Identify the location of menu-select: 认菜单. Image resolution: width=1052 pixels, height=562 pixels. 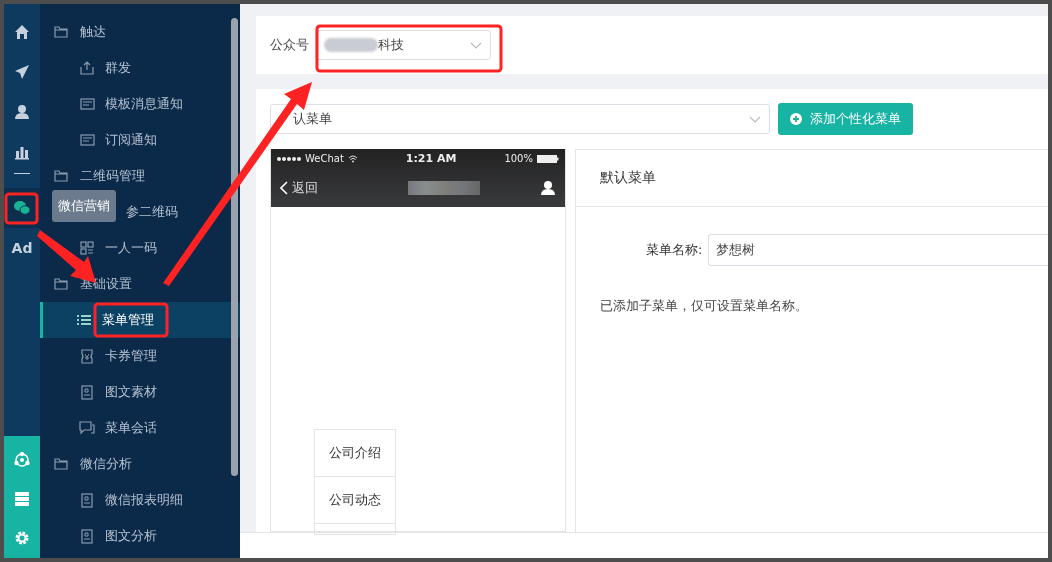
(520, 118).